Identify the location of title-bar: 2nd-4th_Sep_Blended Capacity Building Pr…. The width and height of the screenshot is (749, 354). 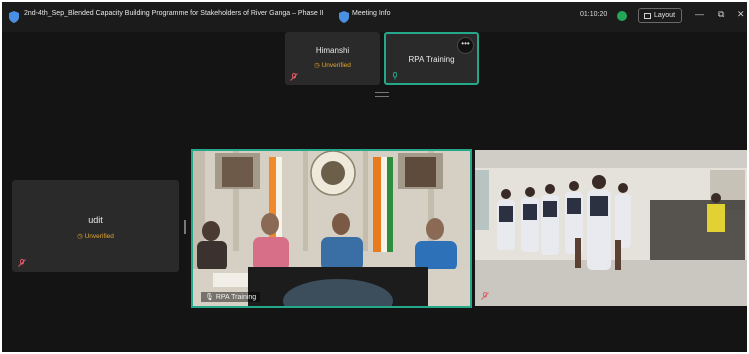
(374, 17).